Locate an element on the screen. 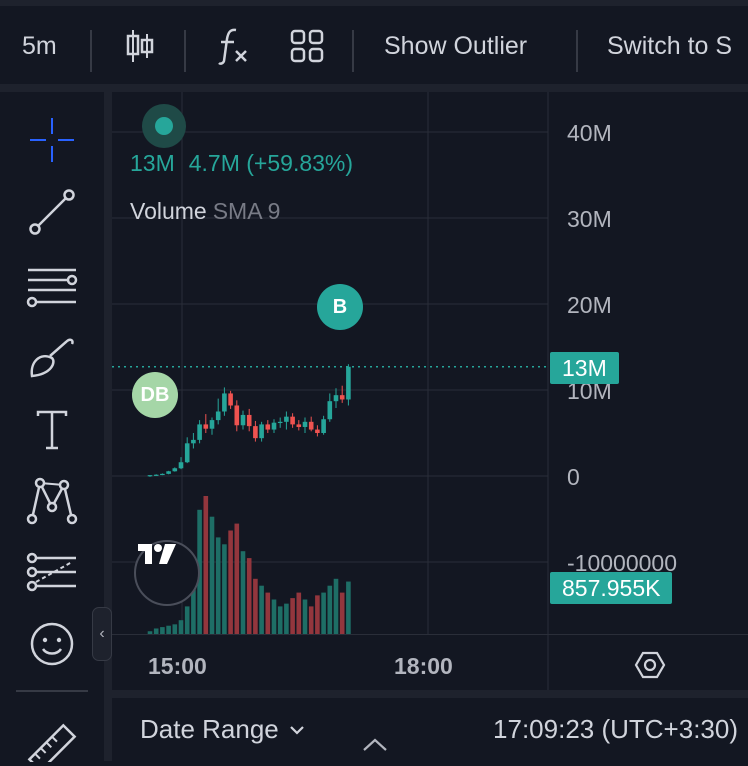 The width and height of the screenshot is (748, 766). chart-settings-icon is located at coordinates (650, 667).